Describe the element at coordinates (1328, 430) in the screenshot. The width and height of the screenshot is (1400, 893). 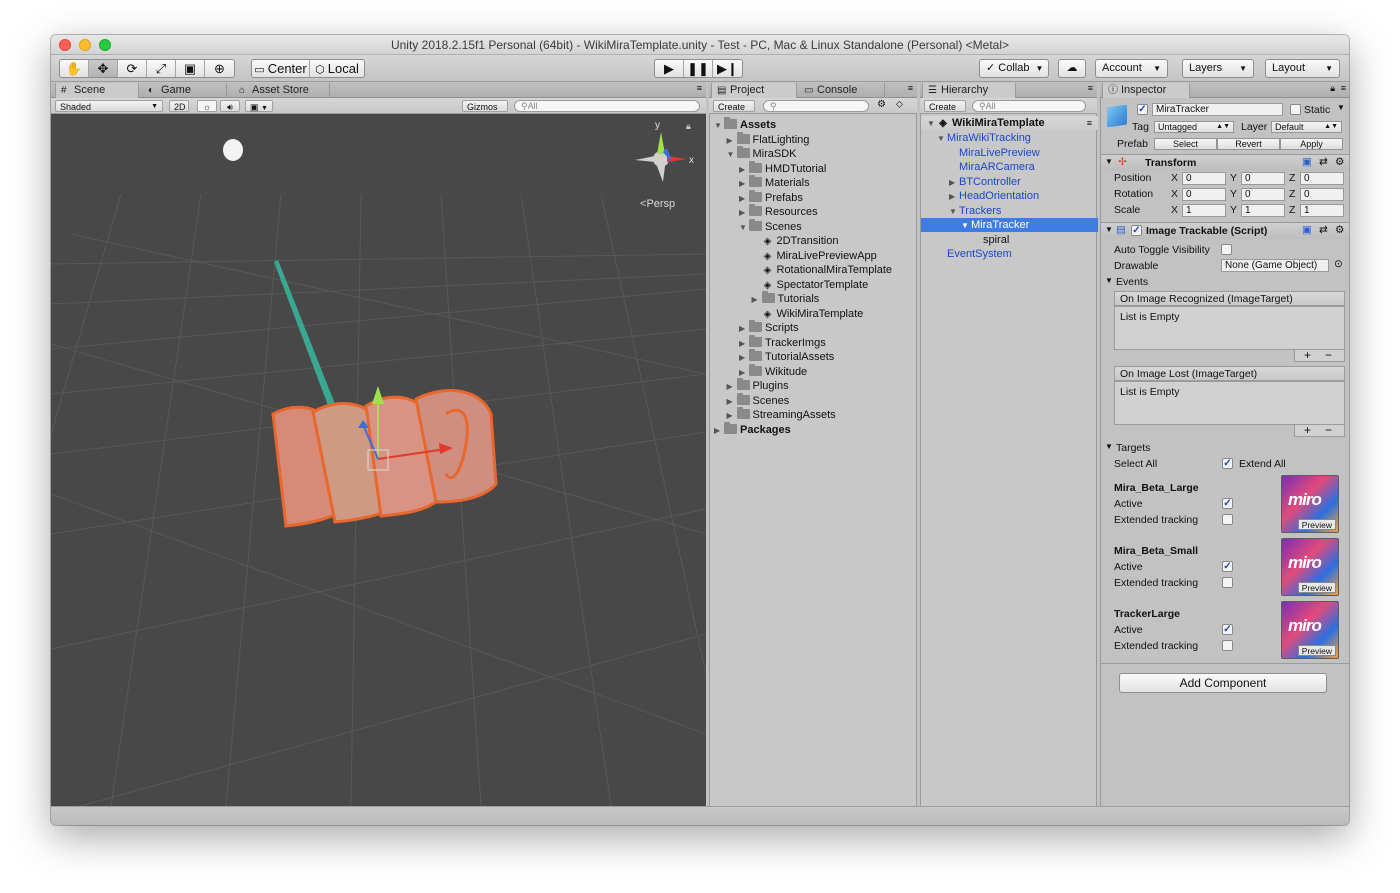
I see `remove-event-button: −` at that location.